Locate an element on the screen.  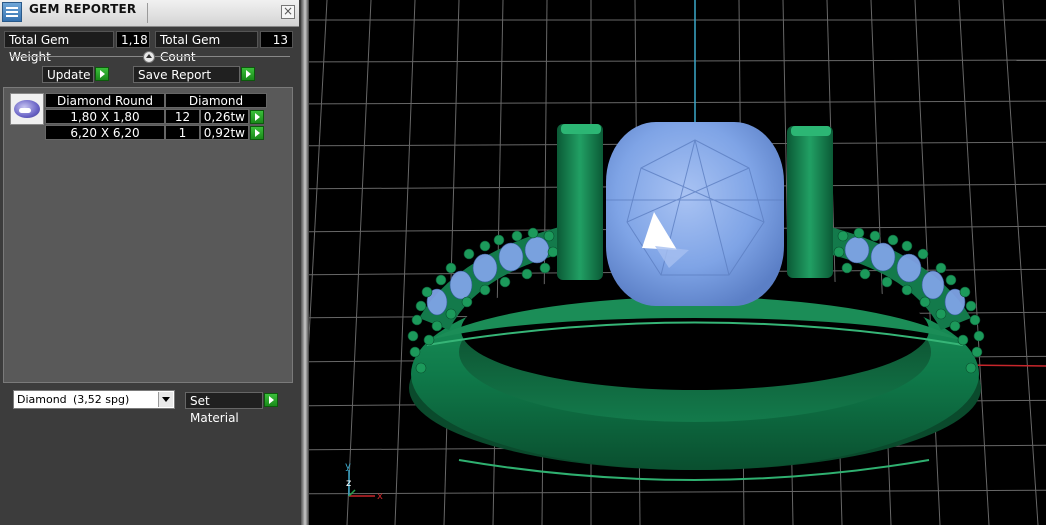
collapse-arrow-icon is located at coordinates (149, 57).